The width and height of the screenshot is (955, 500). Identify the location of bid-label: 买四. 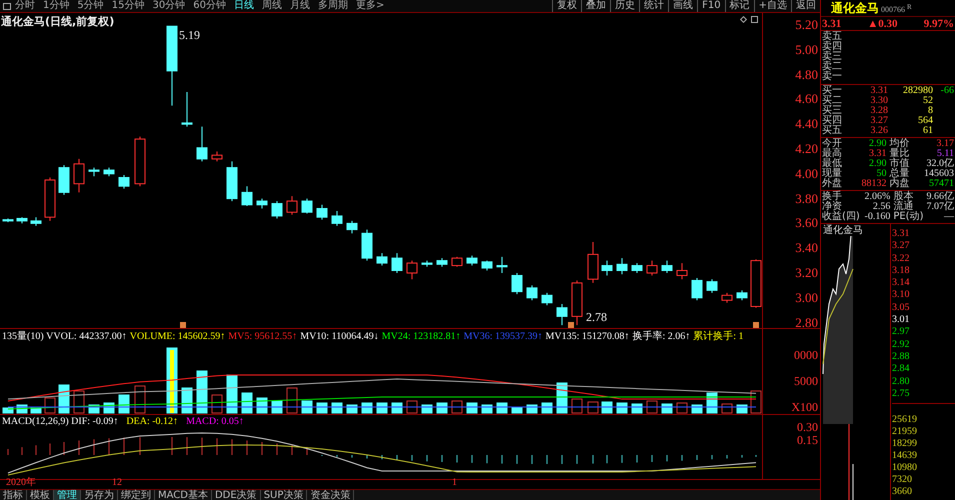
(832, 121).